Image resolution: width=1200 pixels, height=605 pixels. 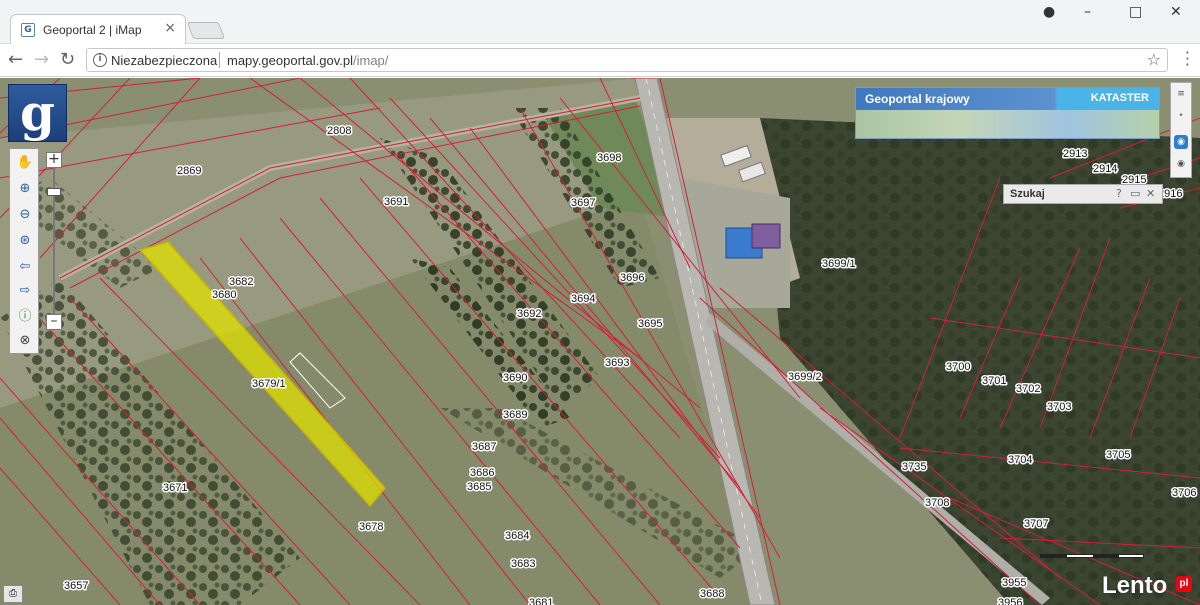 What do you see at coordinates (766, 236) in the screenshot?
I see `roof-building` at bounding box center [766, 236].